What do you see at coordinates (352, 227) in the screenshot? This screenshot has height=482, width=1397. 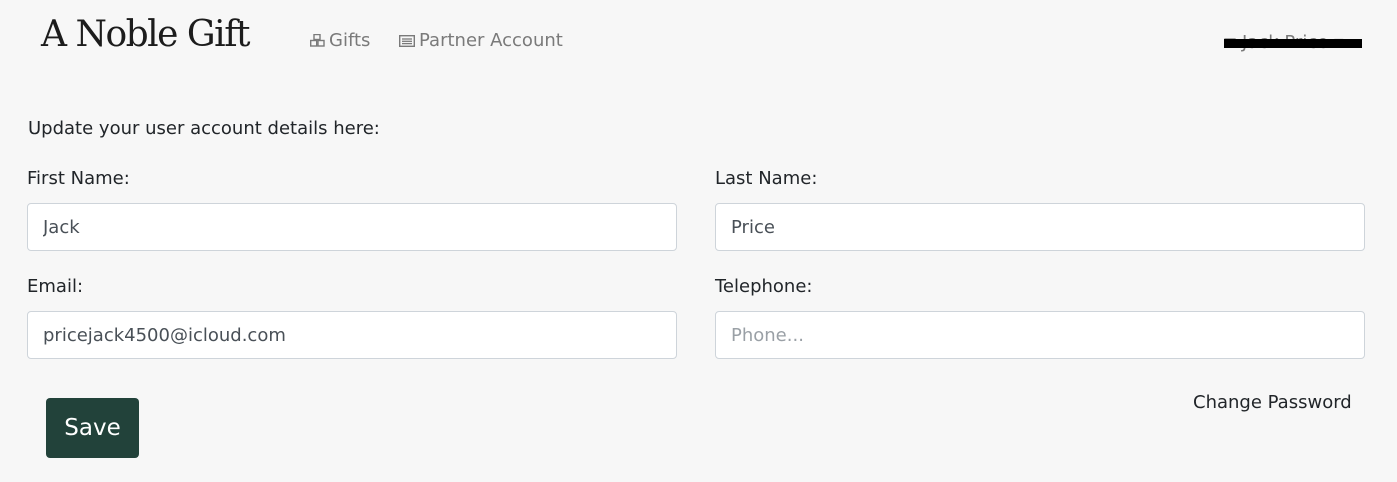 I see `first-name-field` at bounding box center [352, 227].